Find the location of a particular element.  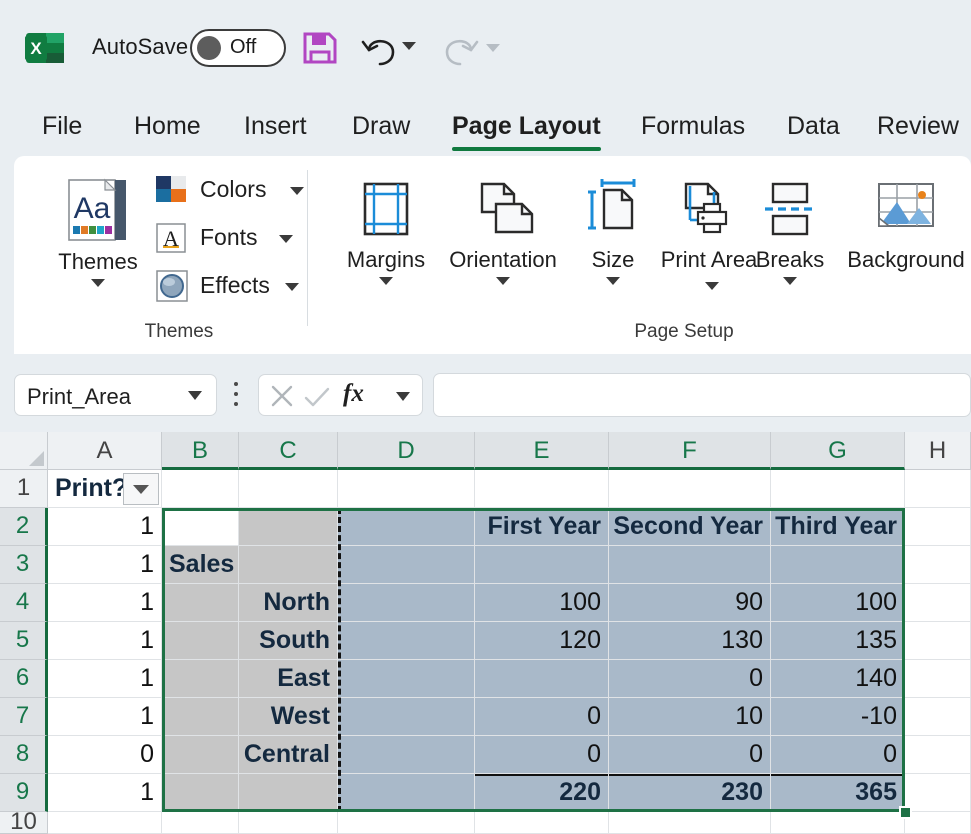

column-header-B: B is located at coordinates (200, 451).